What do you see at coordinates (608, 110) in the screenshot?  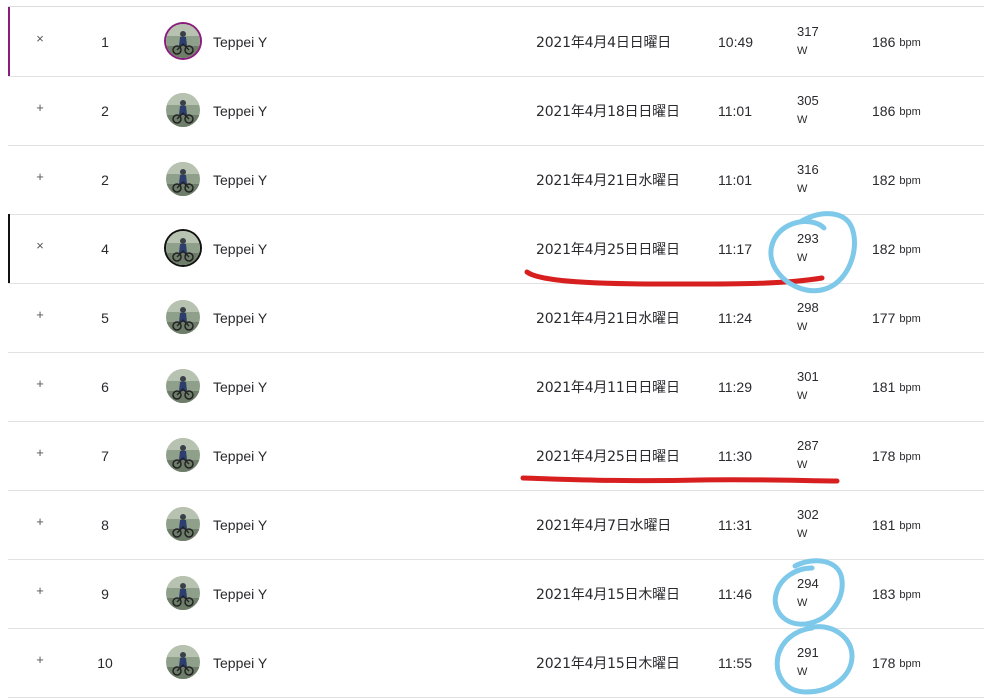 I see `activity-date: 2021年4月18日日曜日` at bounding box center [608, 110].